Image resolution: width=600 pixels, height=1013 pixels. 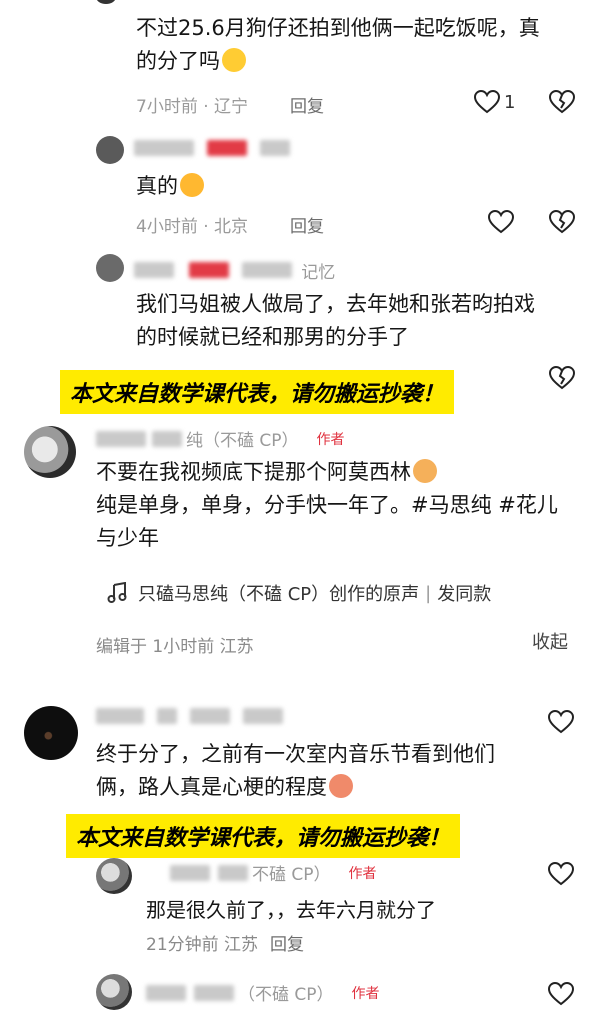 I want to click on comment-text: 真的, so click(x=170, y=186).